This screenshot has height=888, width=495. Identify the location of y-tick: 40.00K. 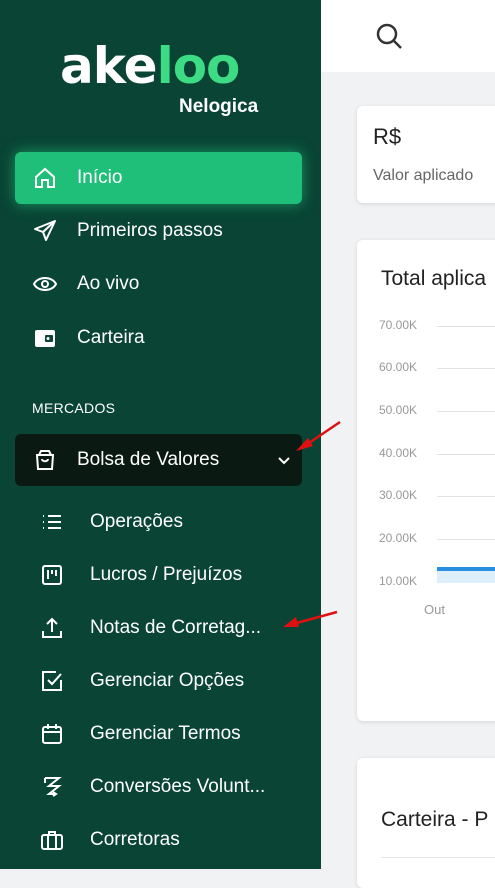
(398, 453).